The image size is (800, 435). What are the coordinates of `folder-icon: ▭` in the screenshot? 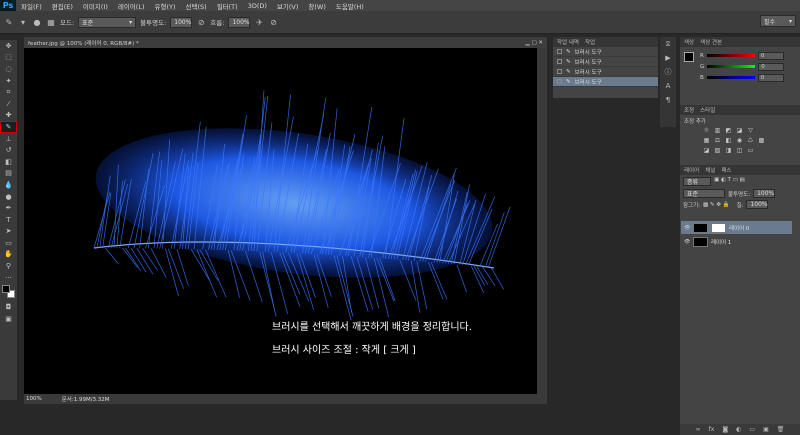 It's located at (752, 429).